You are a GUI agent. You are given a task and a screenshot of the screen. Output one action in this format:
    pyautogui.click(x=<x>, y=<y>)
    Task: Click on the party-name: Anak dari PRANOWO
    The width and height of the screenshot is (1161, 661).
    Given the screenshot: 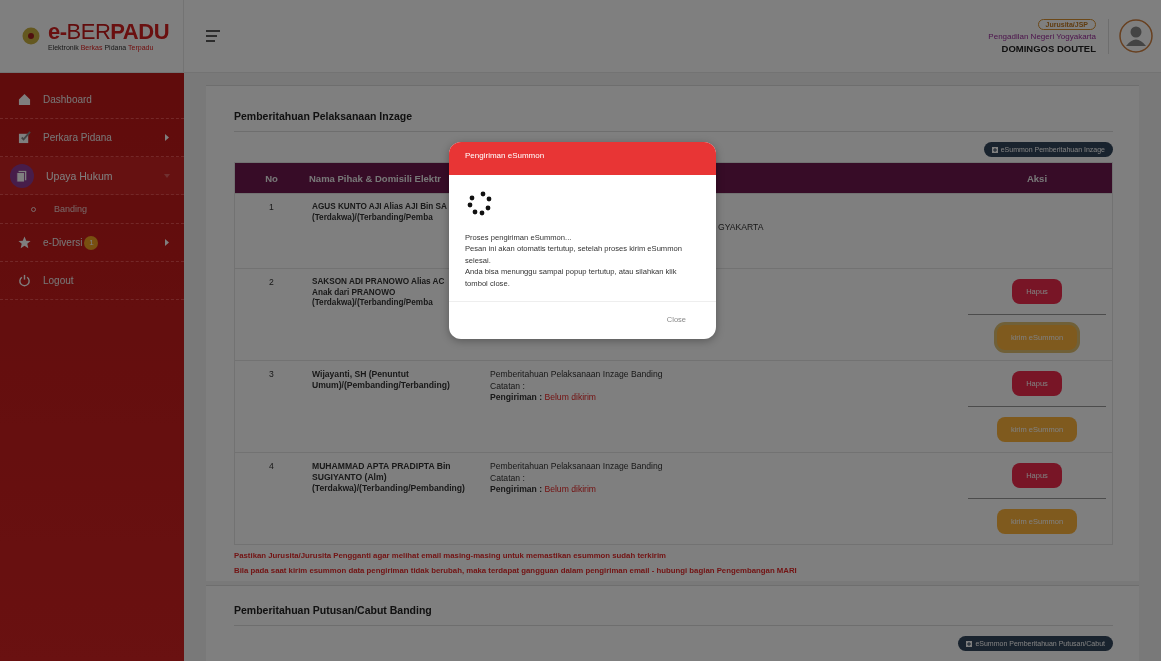 What is the action you would take?
    pyautogui.click(x=354, y=292)
    